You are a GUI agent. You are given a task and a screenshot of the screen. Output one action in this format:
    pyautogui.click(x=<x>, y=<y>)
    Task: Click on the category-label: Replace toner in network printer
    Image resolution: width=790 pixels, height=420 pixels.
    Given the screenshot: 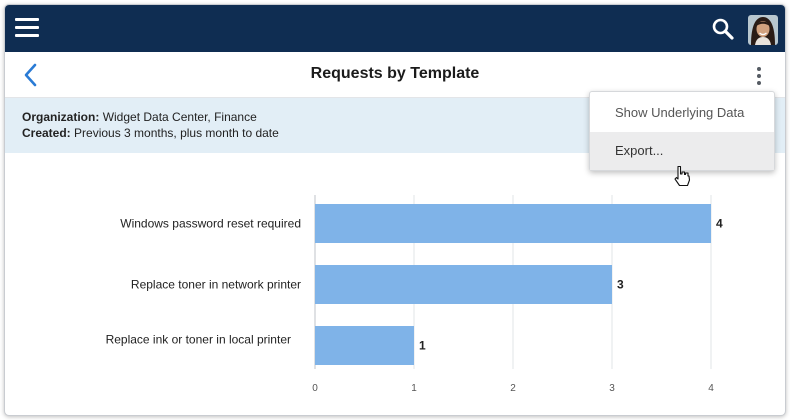 What is the action you would take?
    pyautogui.click(x=216, y=285)
    